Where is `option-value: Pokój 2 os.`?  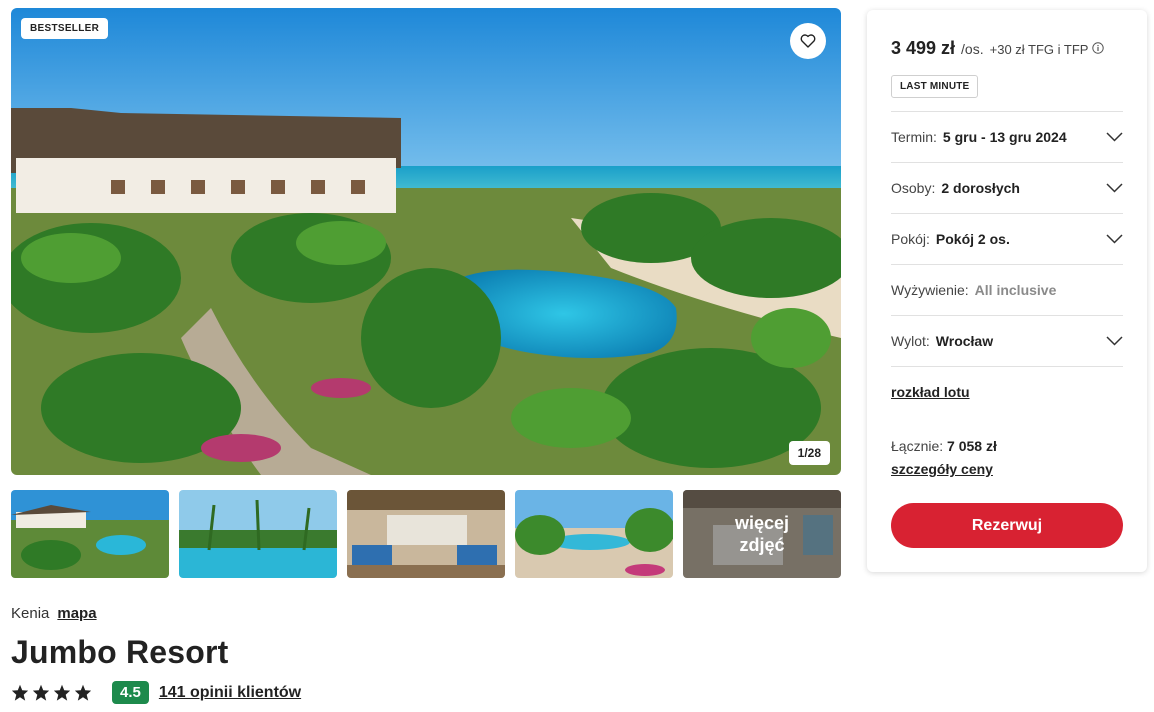
option-value: Pokój 2 os. is located at coordinates (972, 239).